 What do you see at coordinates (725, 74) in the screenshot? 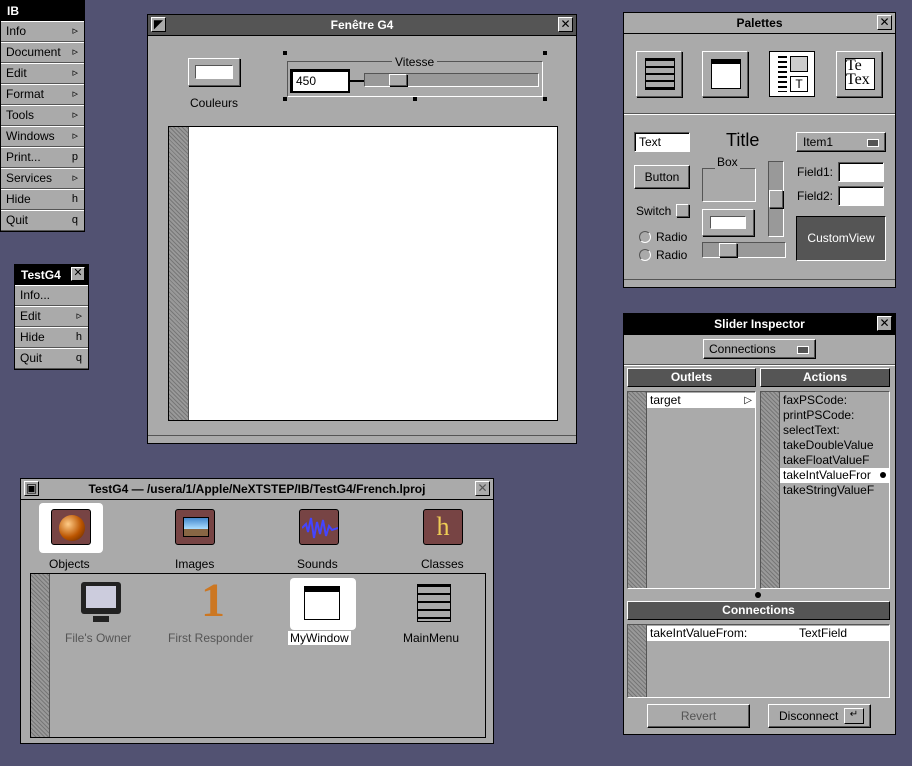
I see `windows-palette-icon` at bounding box center [725, 74].